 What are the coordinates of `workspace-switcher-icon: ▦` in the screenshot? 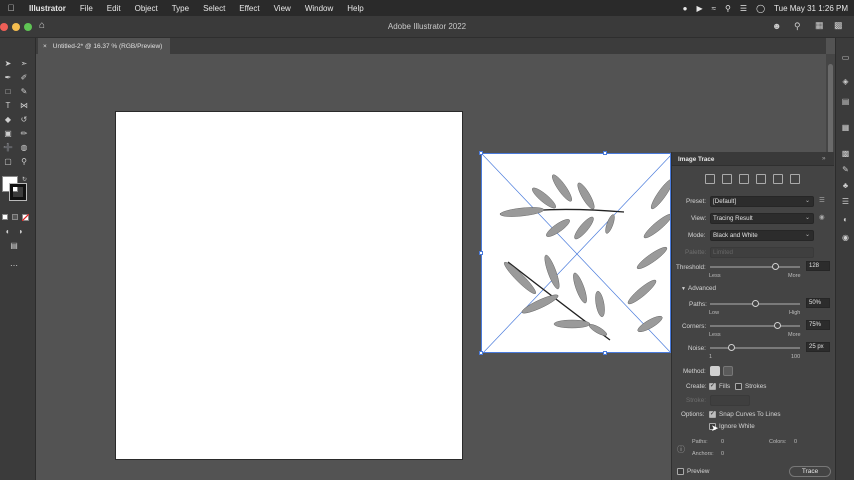 It's located at (819, 25).